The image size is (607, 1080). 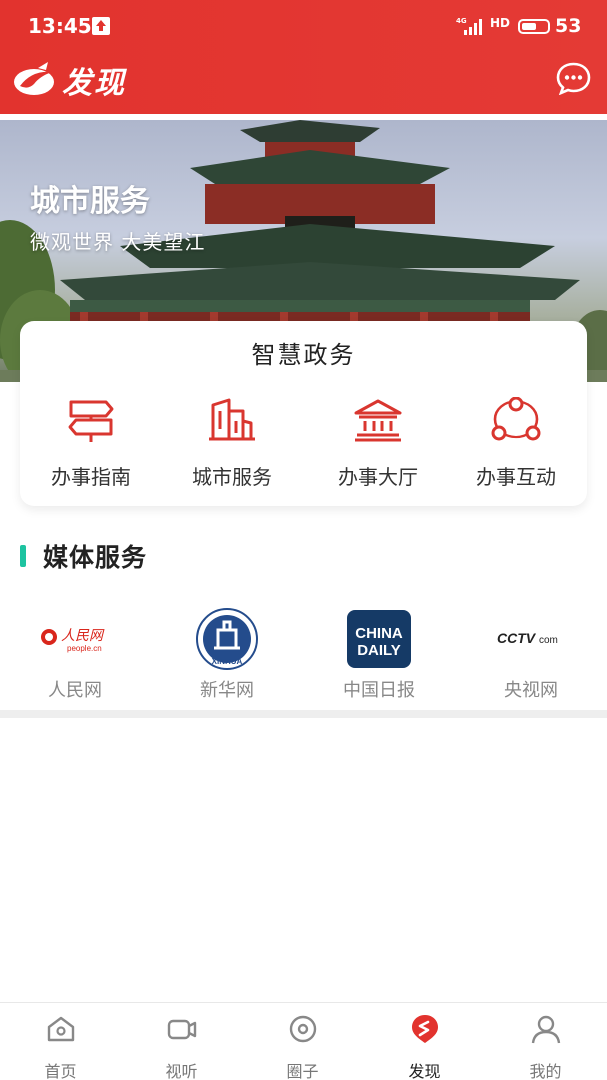 I want to click on service-interaction-button: 办事互动, so click(x=516, y=443).